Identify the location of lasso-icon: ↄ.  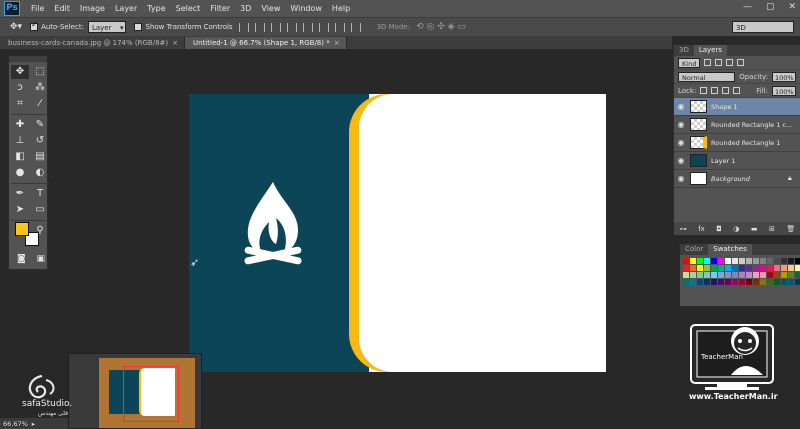
(20, 88).